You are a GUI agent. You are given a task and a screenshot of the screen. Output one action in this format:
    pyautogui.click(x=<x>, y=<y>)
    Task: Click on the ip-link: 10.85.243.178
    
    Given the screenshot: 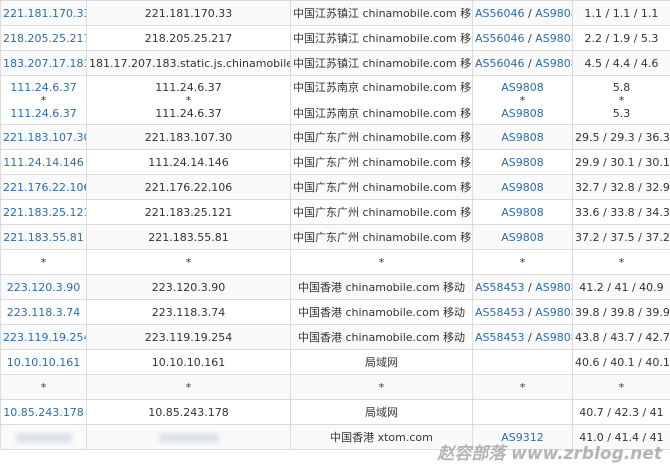 What is the action you would take?
    pyautogui.click(x=43, y=412)
    